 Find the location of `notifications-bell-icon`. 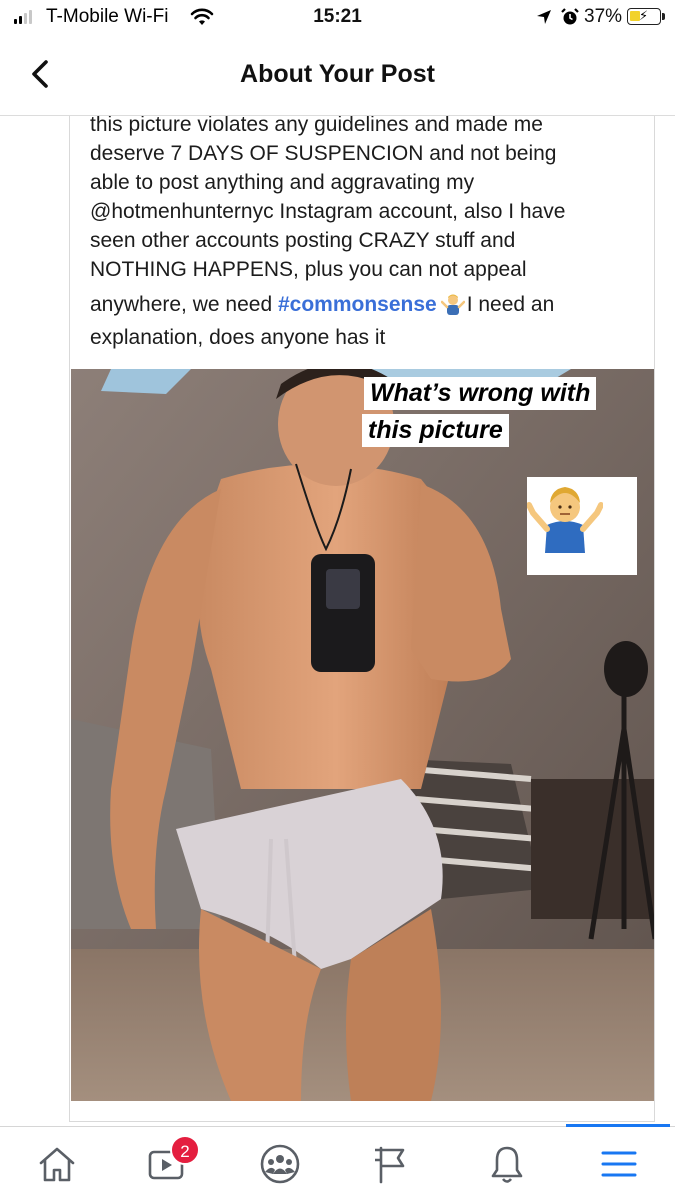

notifications-bell-icon is located at coordinates (507, 1164).